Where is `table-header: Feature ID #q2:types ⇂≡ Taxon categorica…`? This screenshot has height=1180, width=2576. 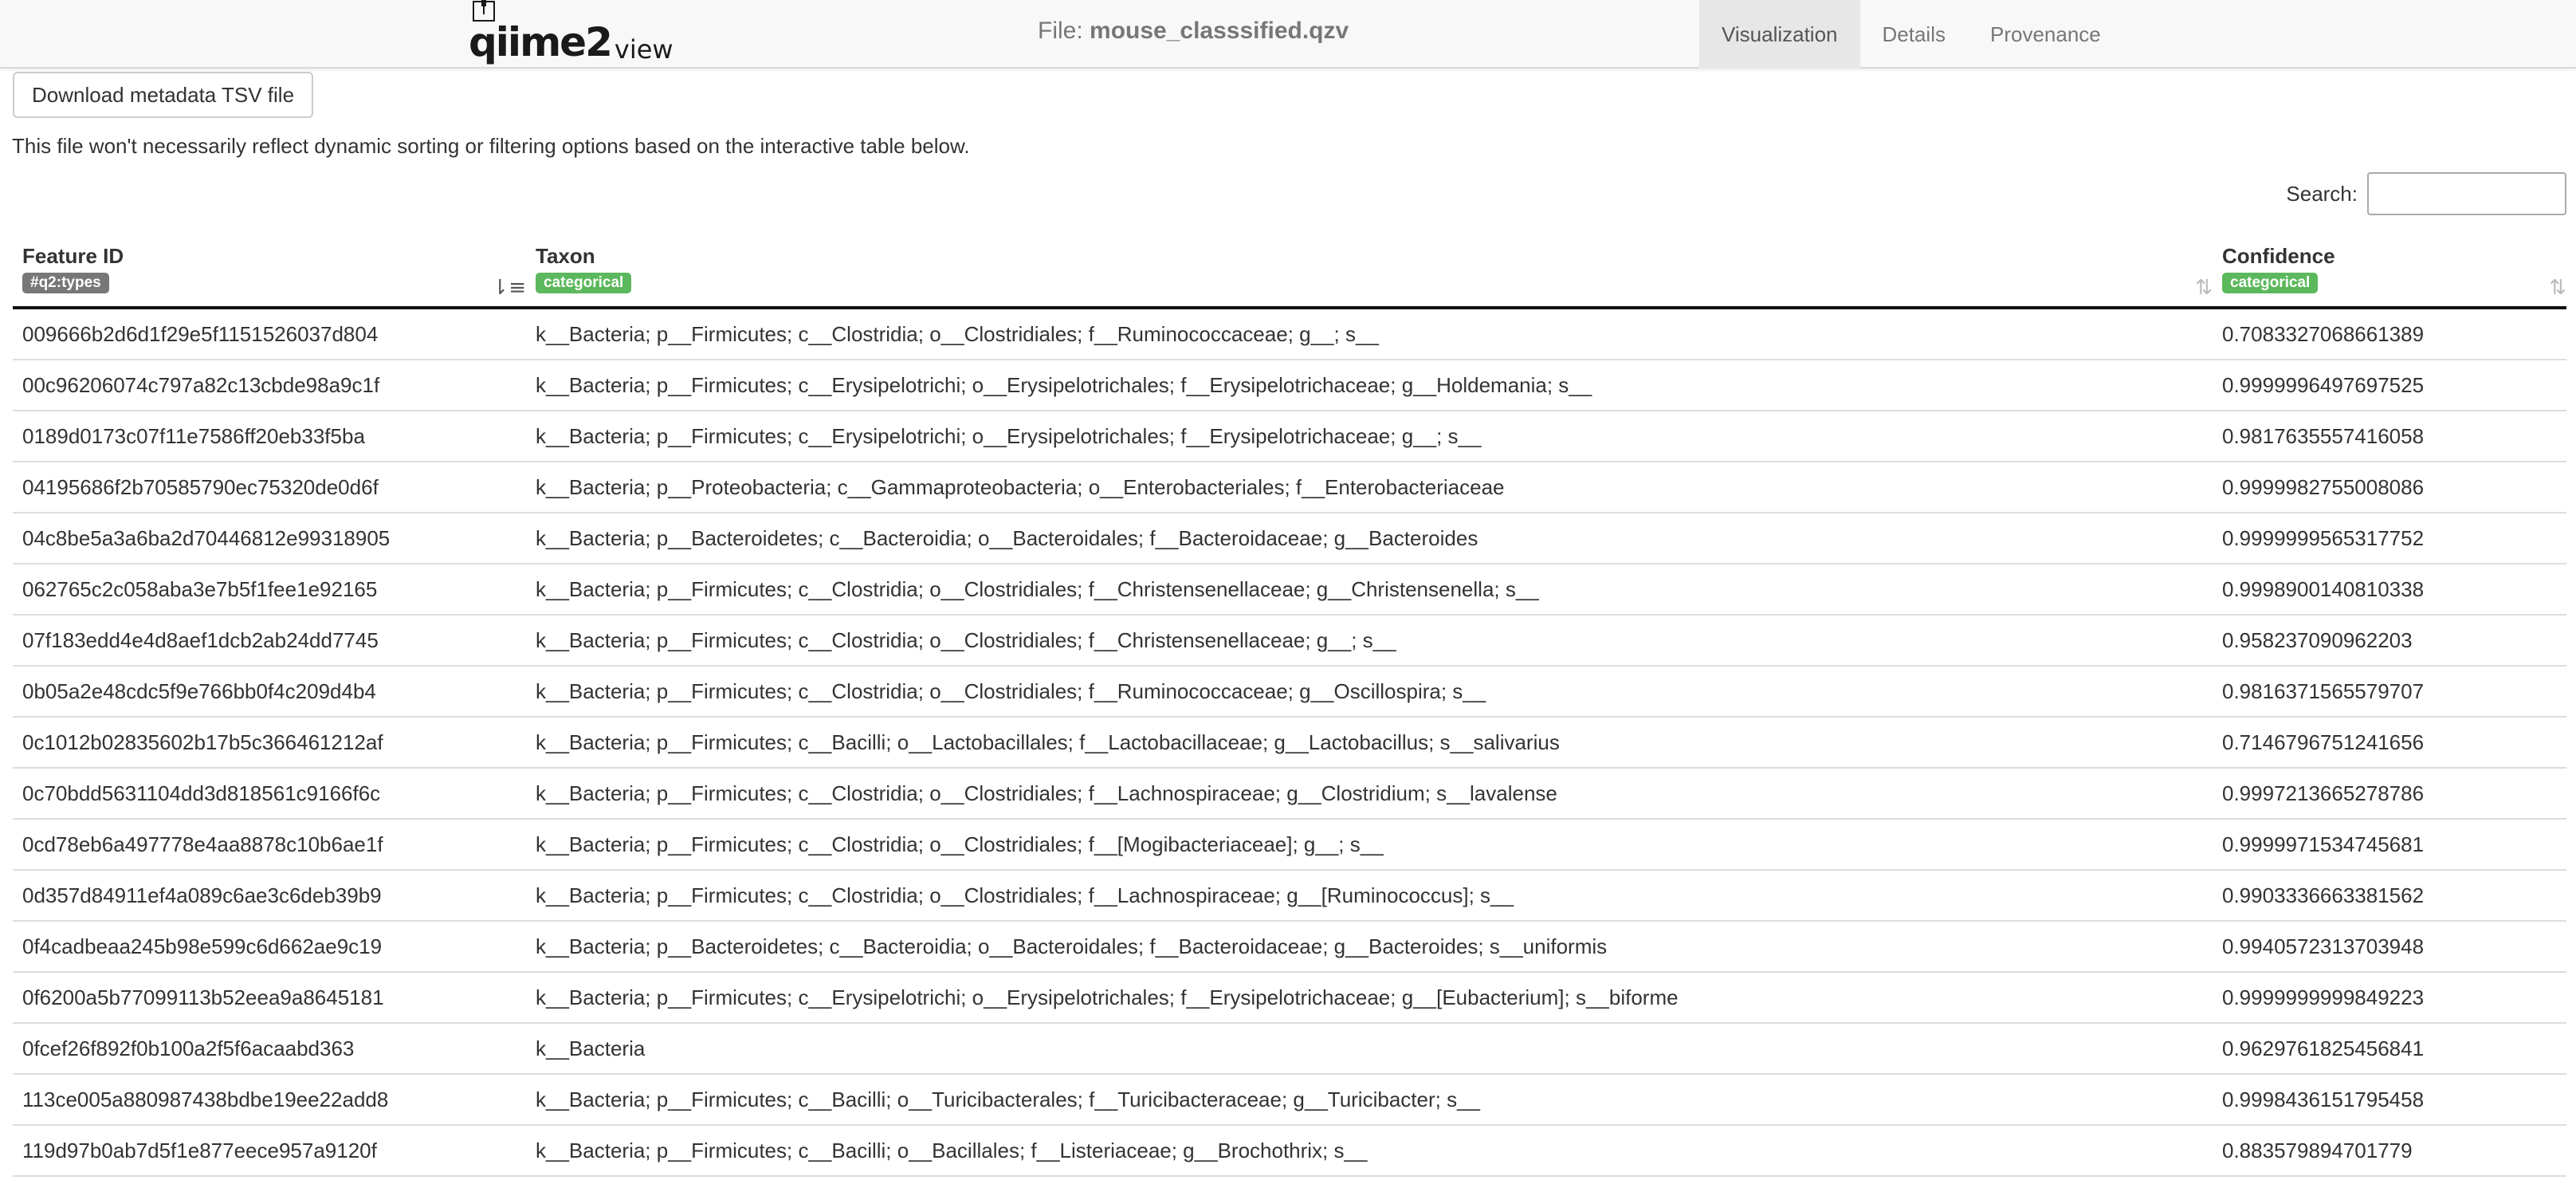
table-header: Feature ID #q2:types ⇂≡ Taxon categorica… is located at coordinates (1289, 272).